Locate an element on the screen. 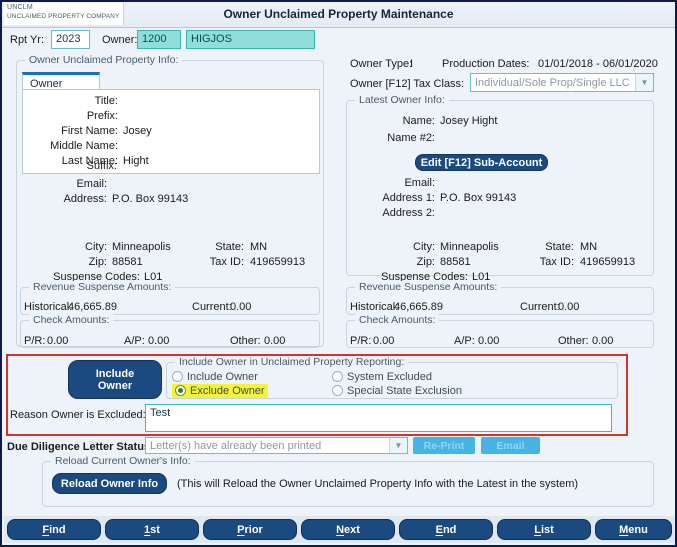  nav-button-menu: Menu is located at coordinates (633, 529).